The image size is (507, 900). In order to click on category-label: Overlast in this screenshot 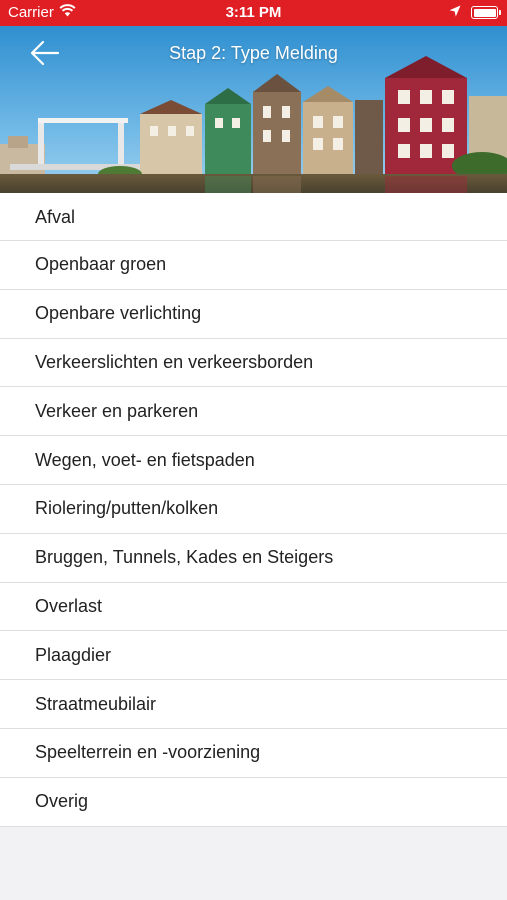, I will do `click(69, 605)`.